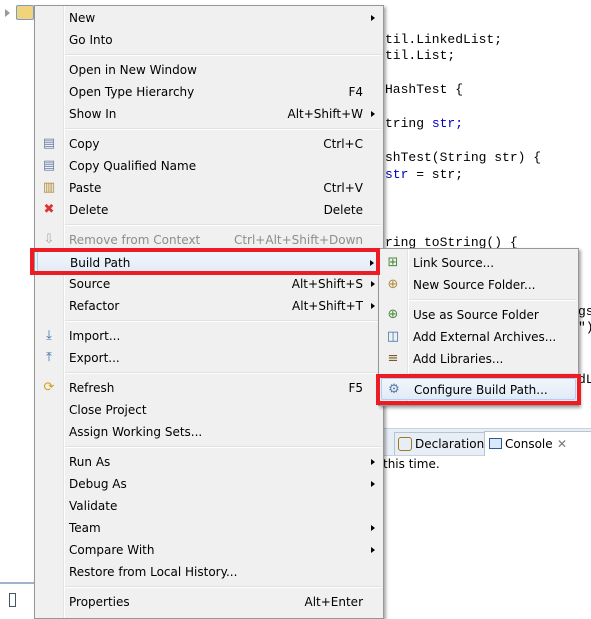 This screenshot has width=591, height=619. I want to click on shortcut-label: F5, so click(355, 388).